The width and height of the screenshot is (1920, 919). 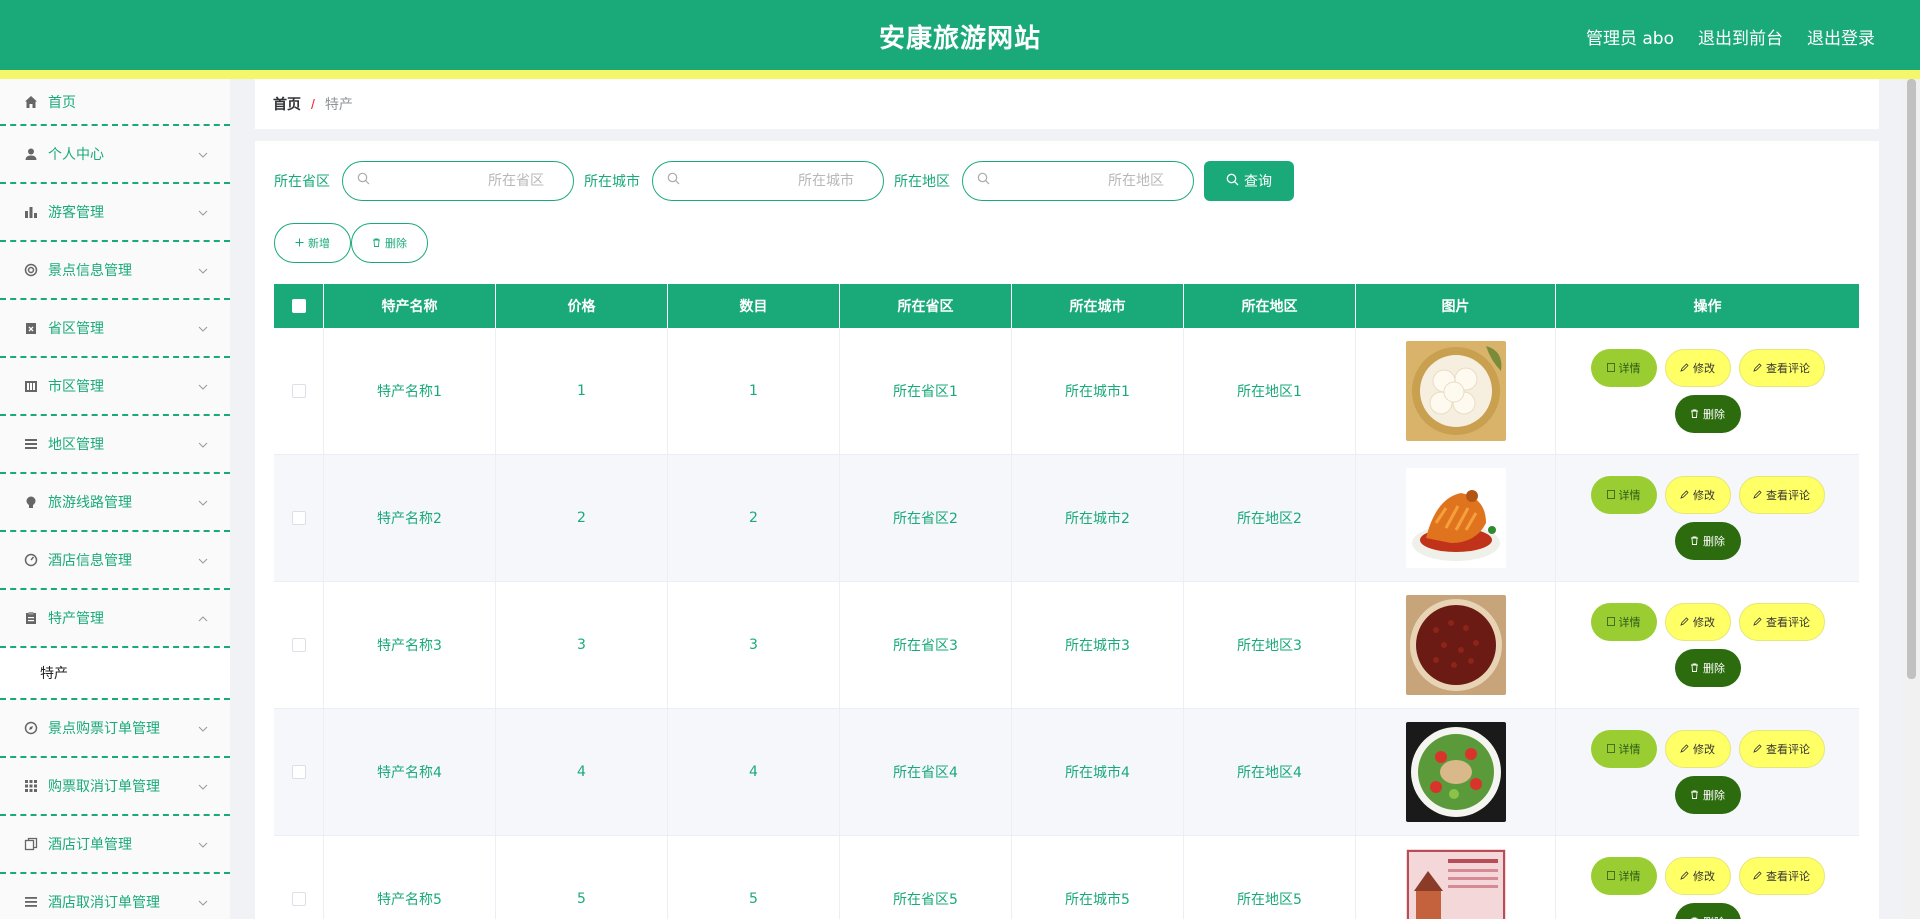 I want to click on clipboard-icon, so click(x=31, y=618).